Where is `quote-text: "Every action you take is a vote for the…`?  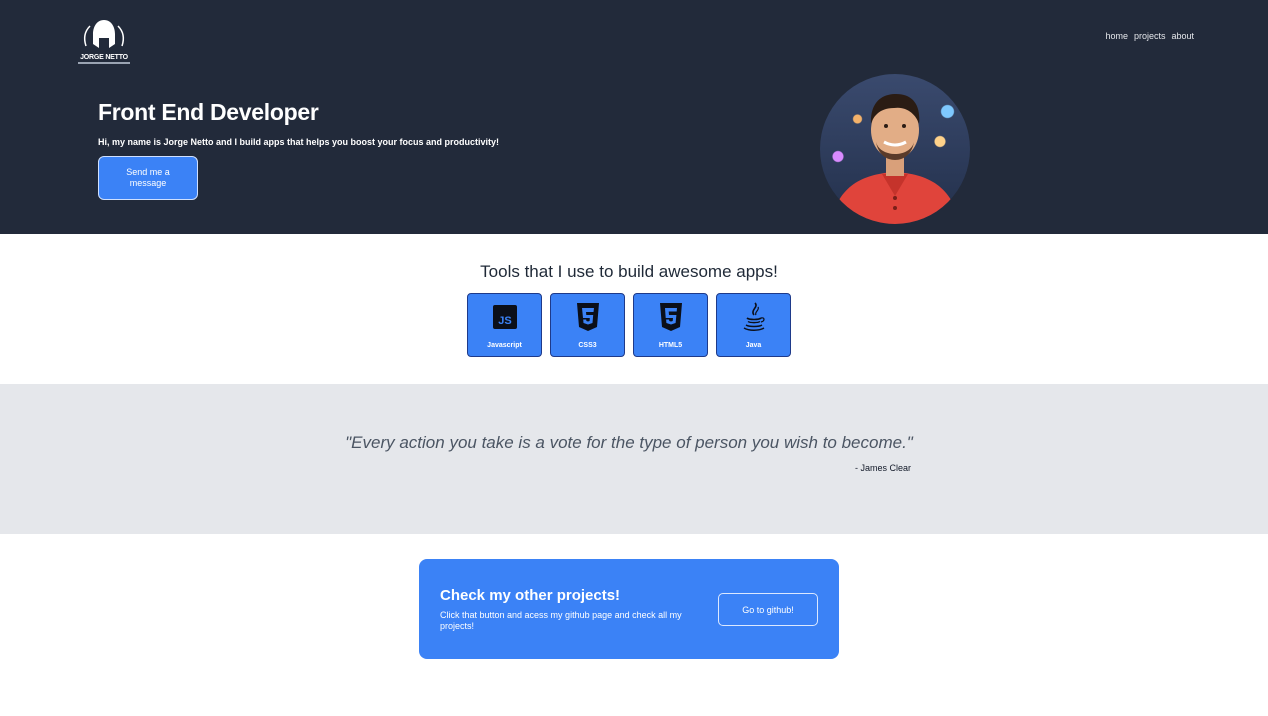 quote-text: "Every action you take is a vote for the… is located at coordinates (629, 442).